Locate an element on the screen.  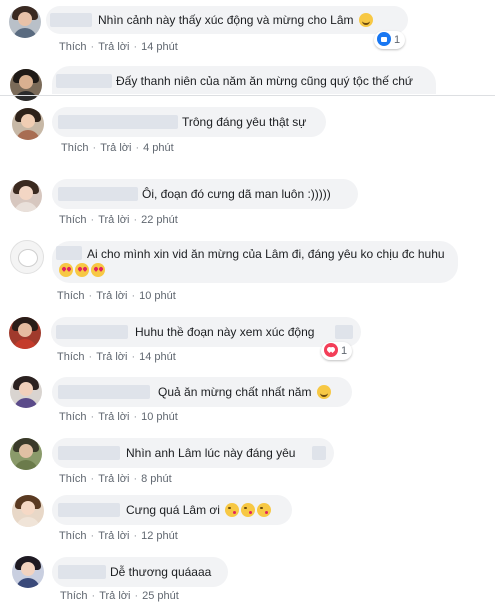
like-reaction-icon is located at coordinates (384, 39).